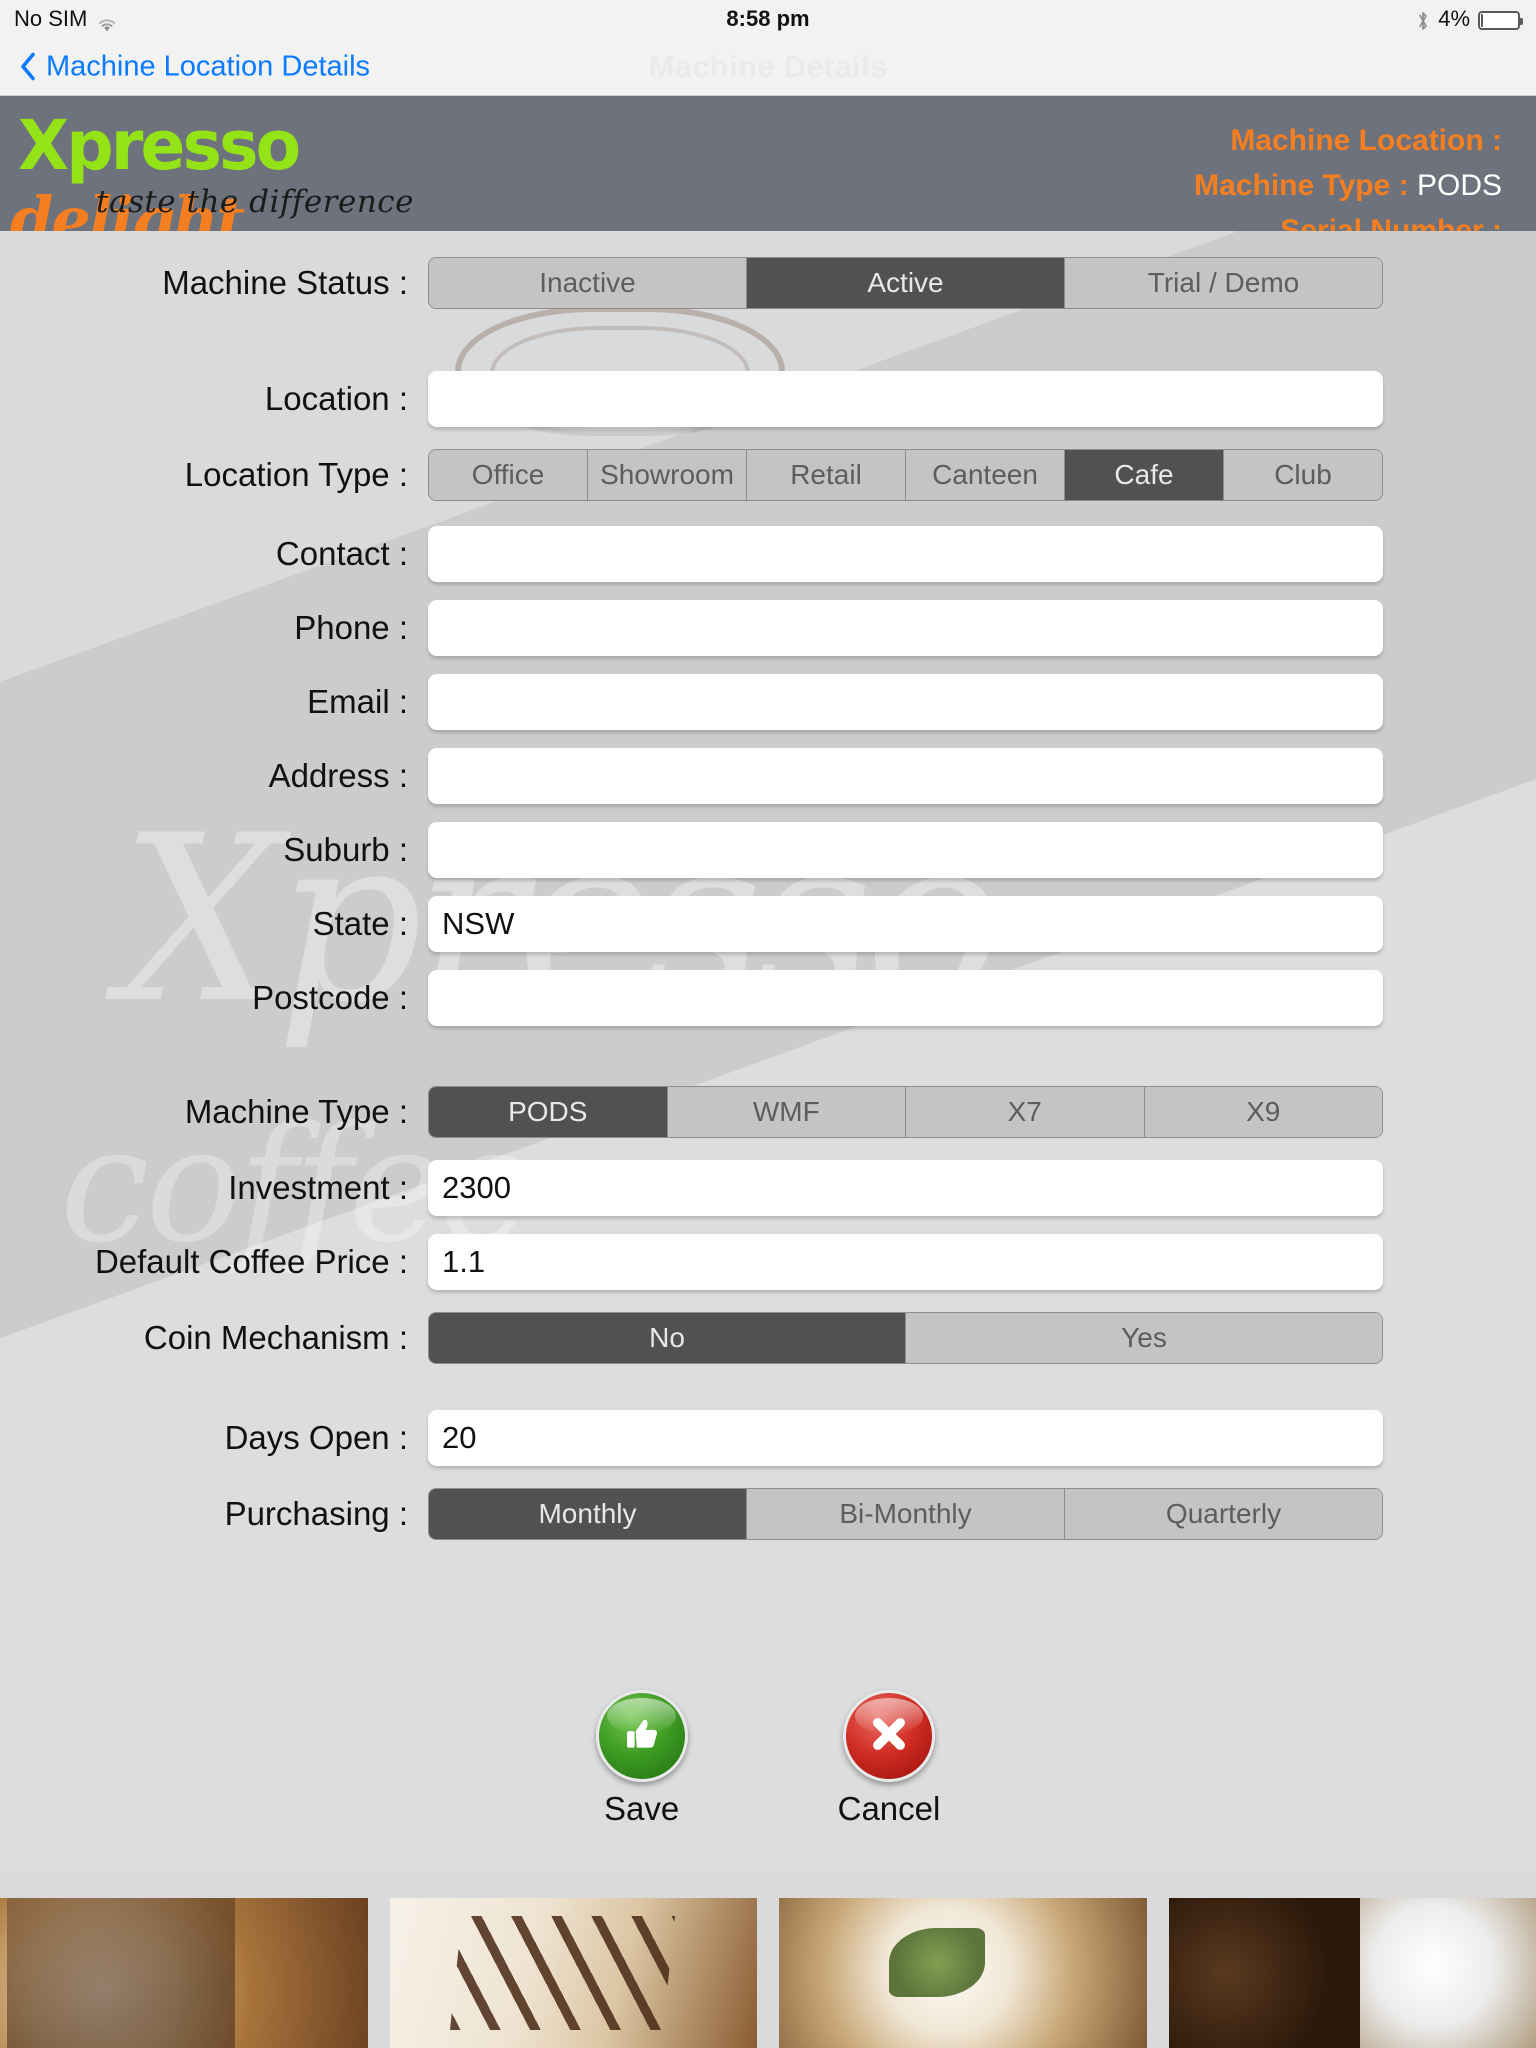 The height and width of the screenshot is (2048, 1536). I want to click on email-label: Email :, so click(357, 701).